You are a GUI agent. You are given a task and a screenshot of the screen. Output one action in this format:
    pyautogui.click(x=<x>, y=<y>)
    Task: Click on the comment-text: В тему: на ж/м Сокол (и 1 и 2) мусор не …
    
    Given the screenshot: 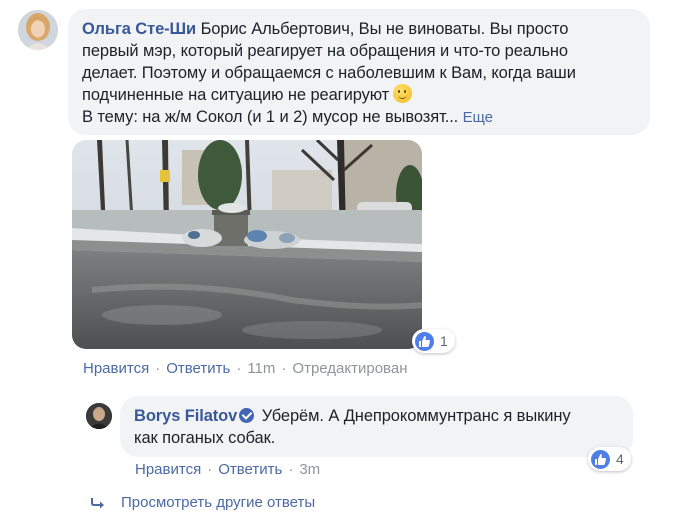 What is the action you would take?
    pyautogui.click(x=270, y=117)
    